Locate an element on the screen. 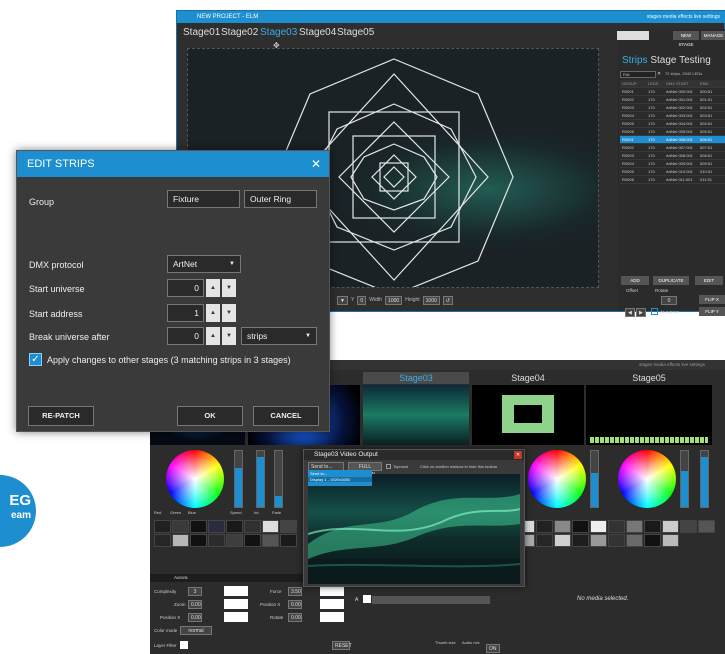 The image size is (725, 654). zoom-slider is located at coordinates (236, 604).